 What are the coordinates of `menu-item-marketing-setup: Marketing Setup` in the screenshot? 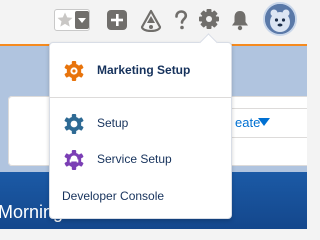 It's located at (140, 70).